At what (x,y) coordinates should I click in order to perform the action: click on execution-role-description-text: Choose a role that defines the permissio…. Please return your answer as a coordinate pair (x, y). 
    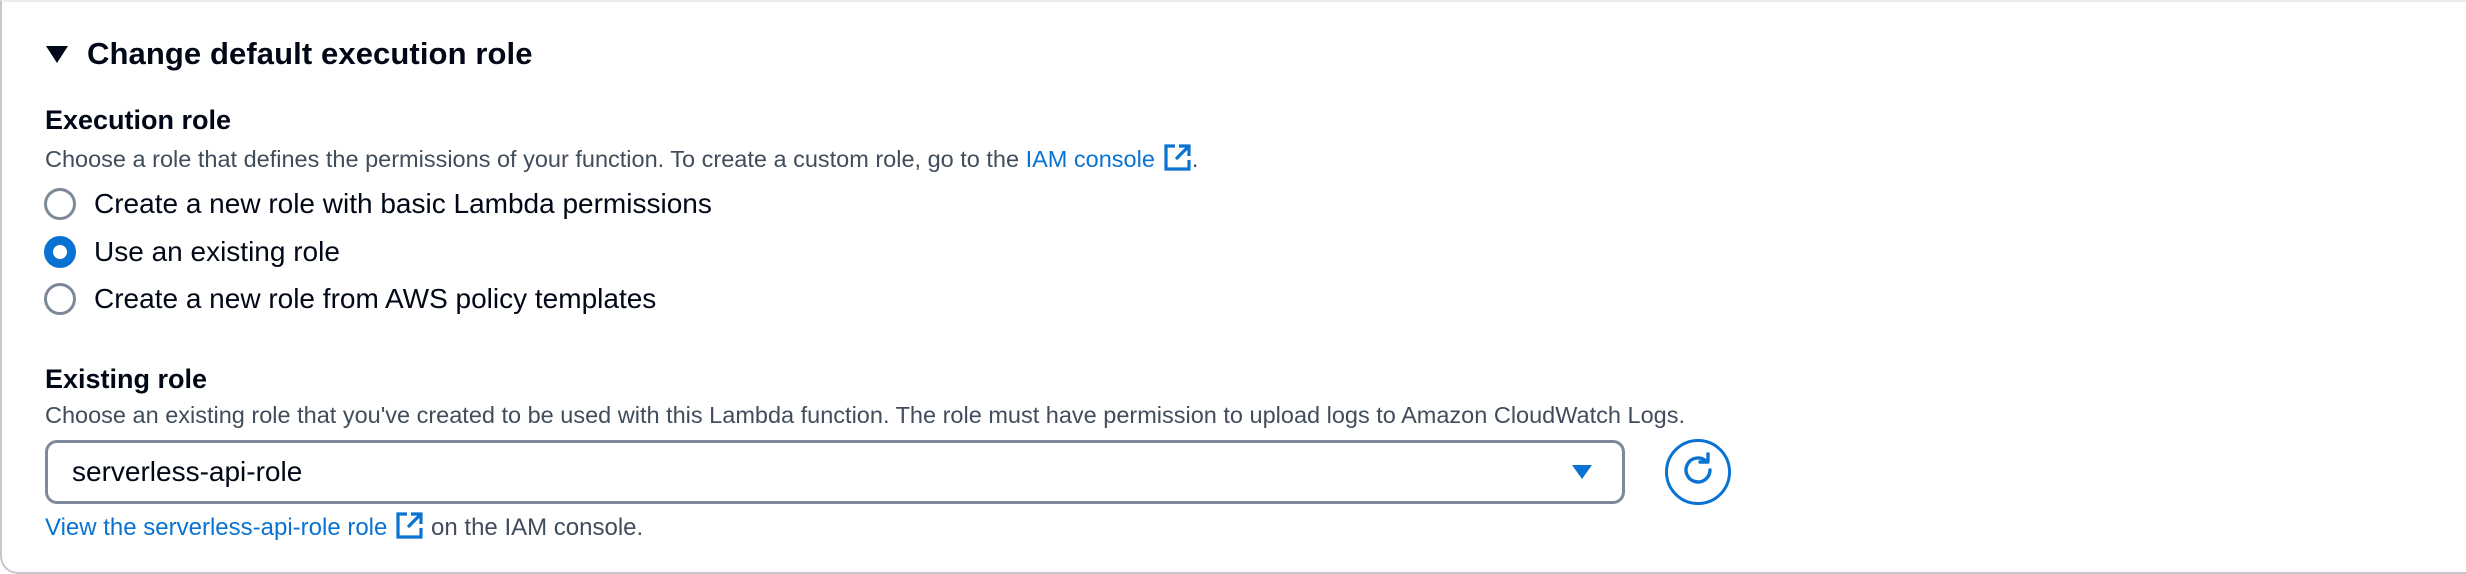
    Looking at the image, I should click on (535, 159).